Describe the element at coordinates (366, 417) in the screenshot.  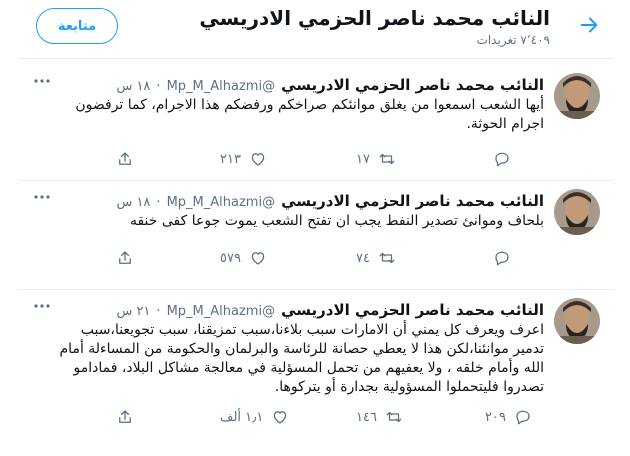
I see `retweet-count: ١٤٦` at that location.